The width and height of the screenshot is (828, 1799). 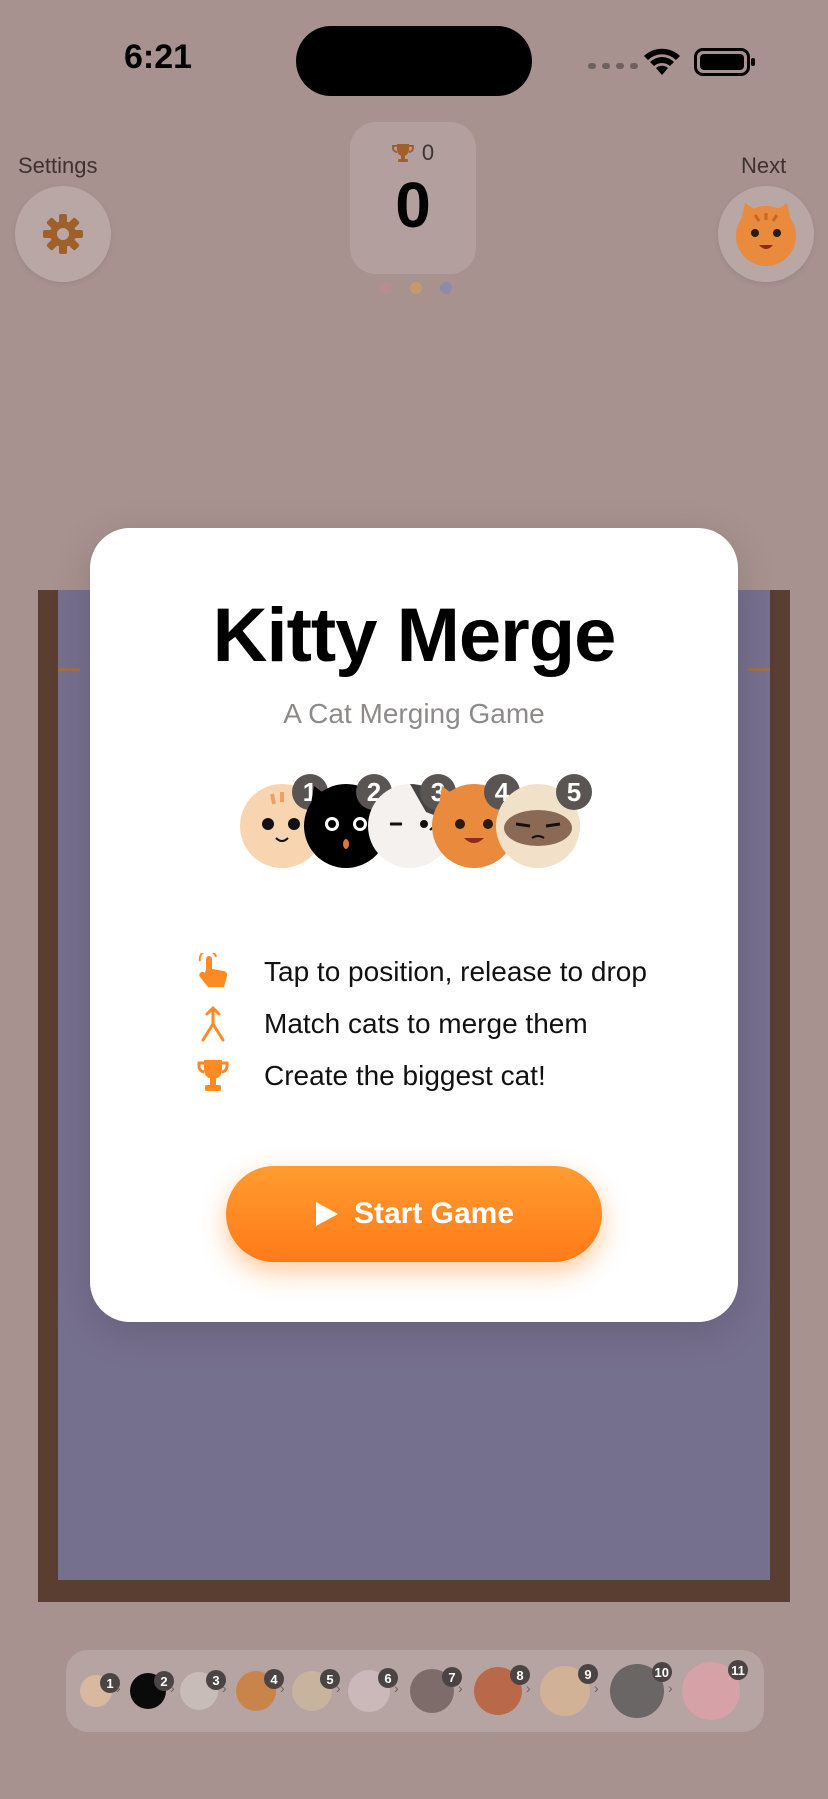 I want to click on rule-item: Create the biggest cat!, so click(x=417, y=1076).